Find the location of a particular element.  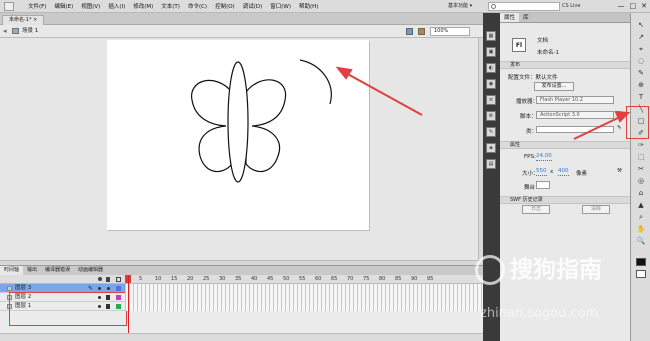

watermark-text: 搜狗指南 is located at coordinates (556, 270).